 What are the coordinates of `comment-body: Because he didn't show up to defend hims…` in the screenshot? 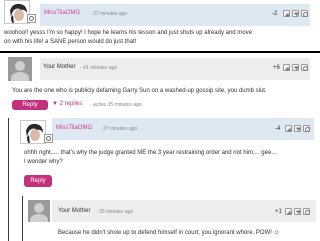 It's located at (169, 233).